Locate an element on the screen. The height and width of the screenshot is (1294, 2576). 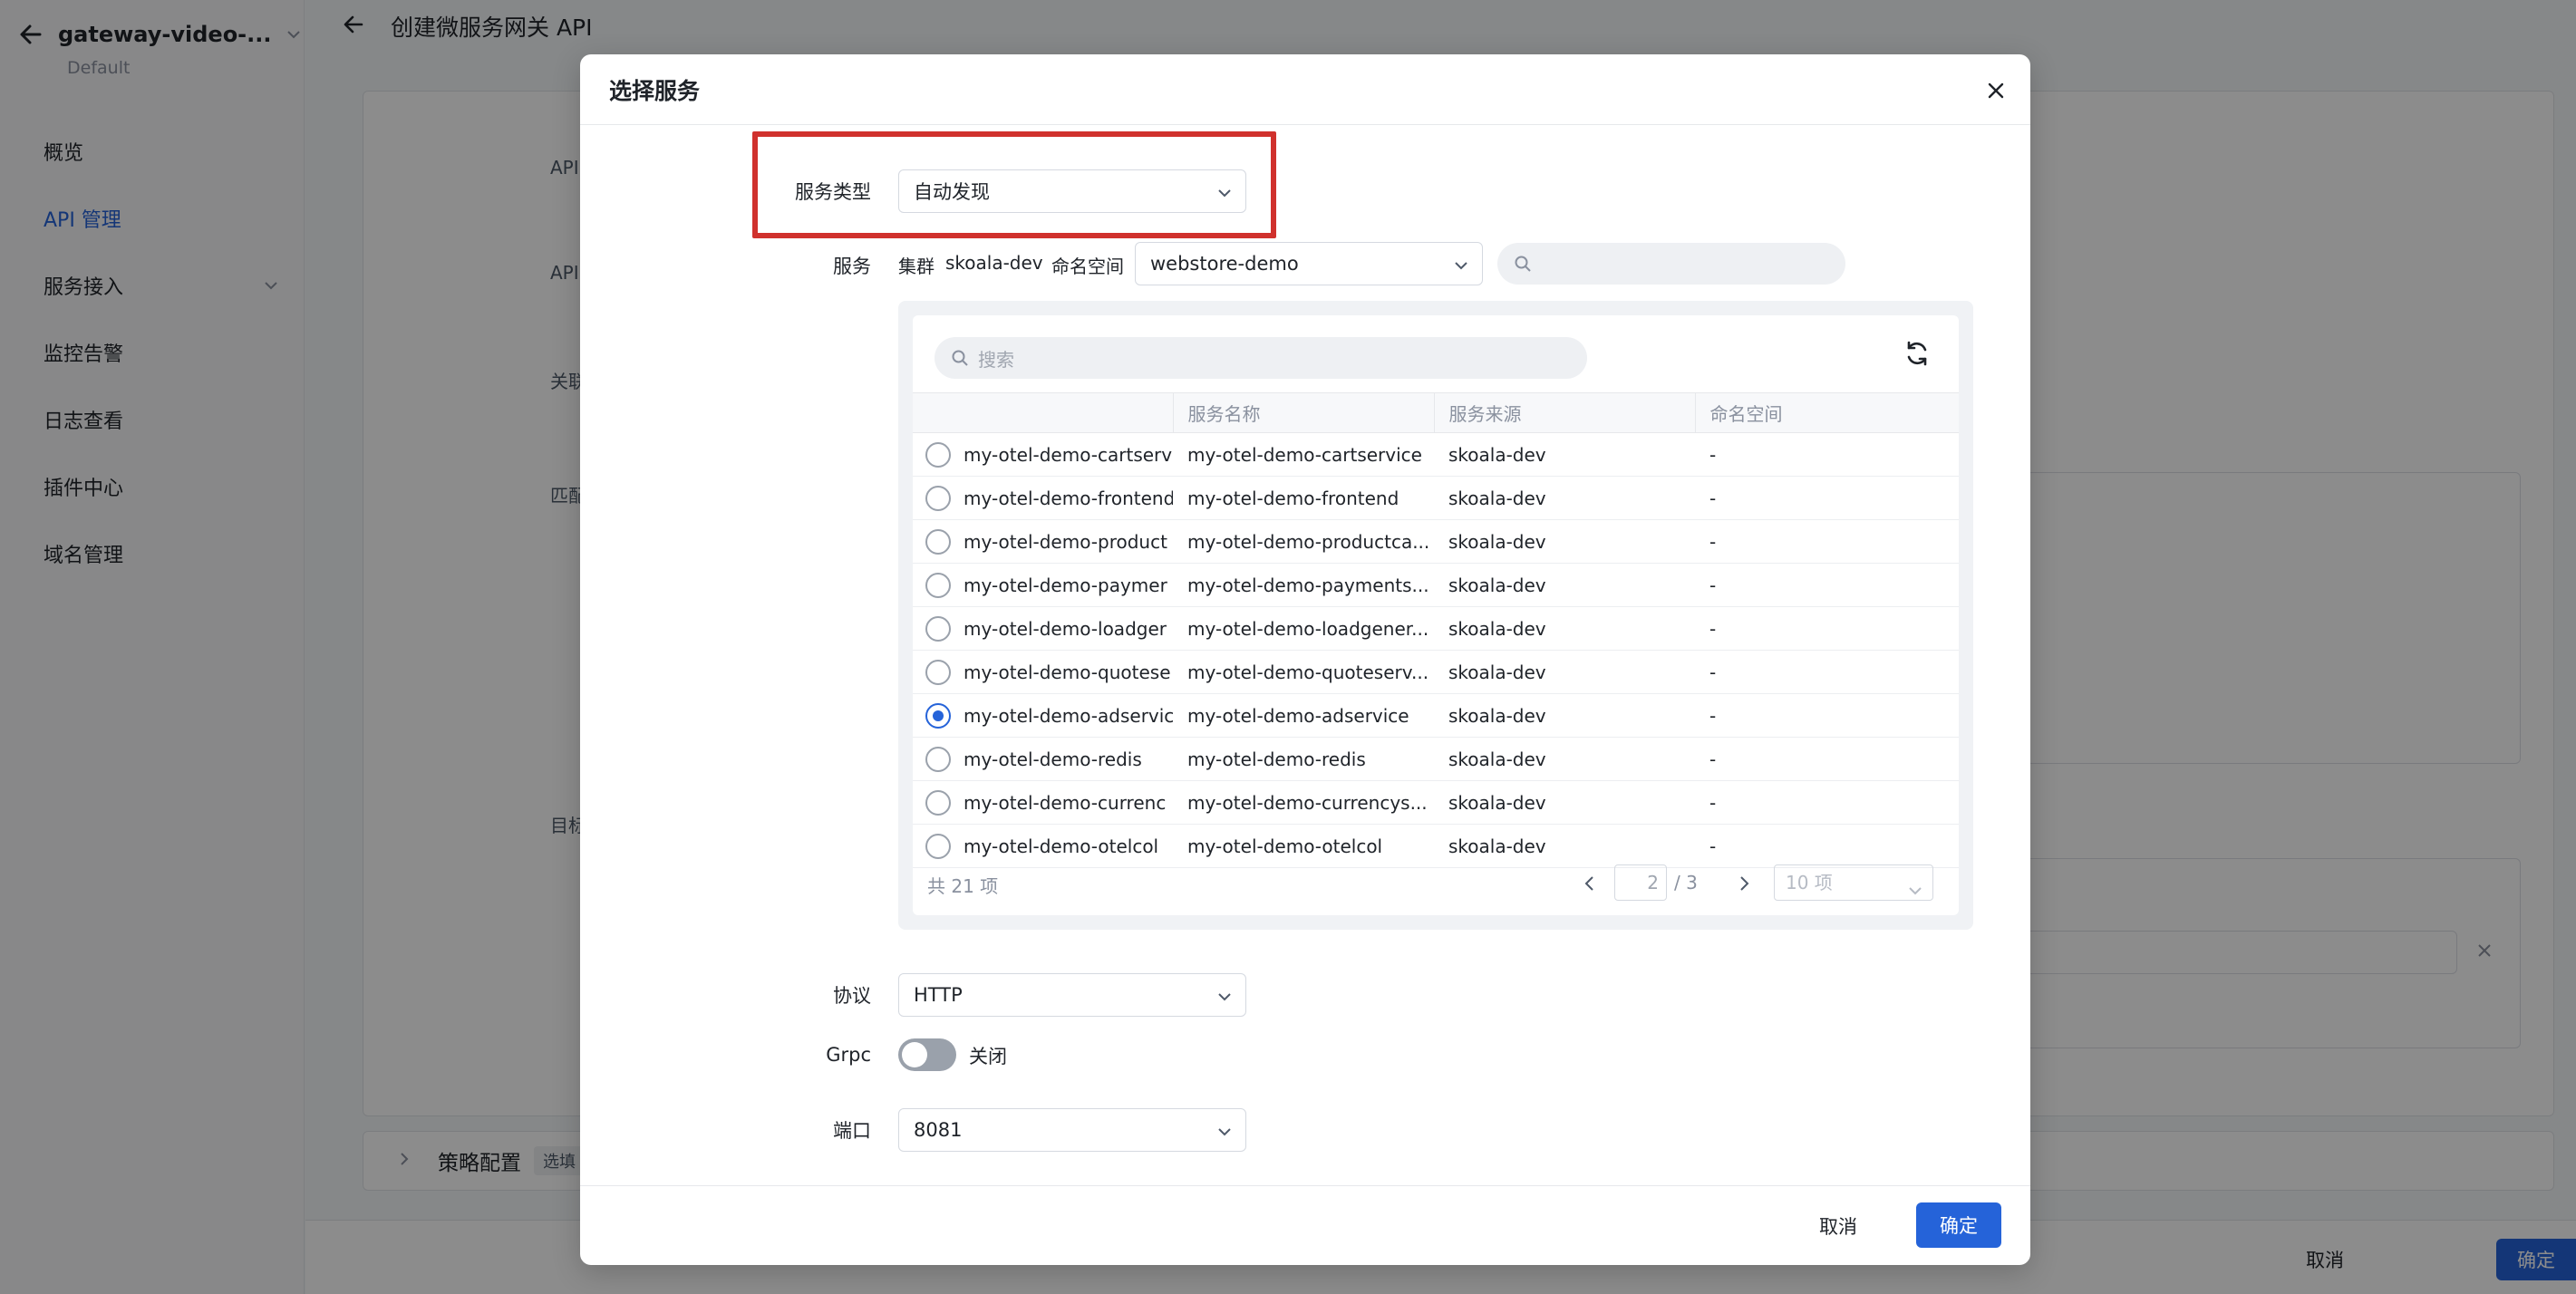
search-placeholder: 搜索 is located at coordinates (996, 359).